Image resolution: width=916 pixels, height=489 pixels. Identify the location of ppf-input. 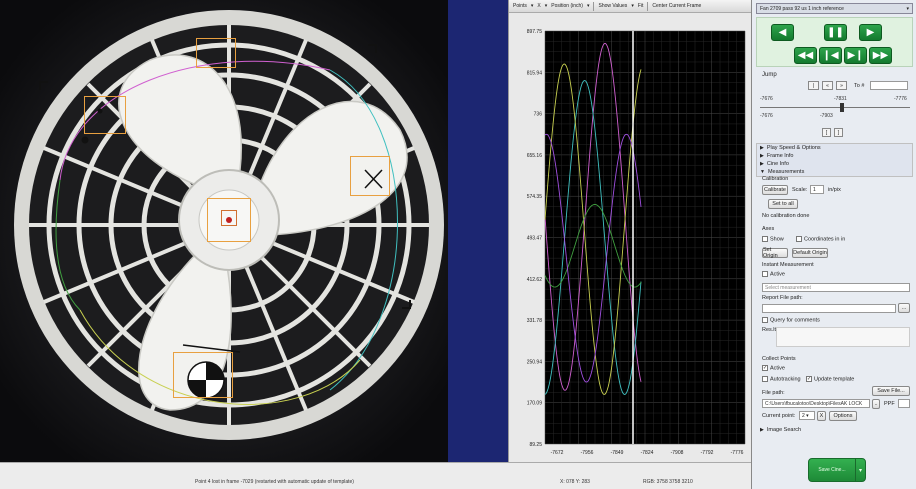
(904, 403).